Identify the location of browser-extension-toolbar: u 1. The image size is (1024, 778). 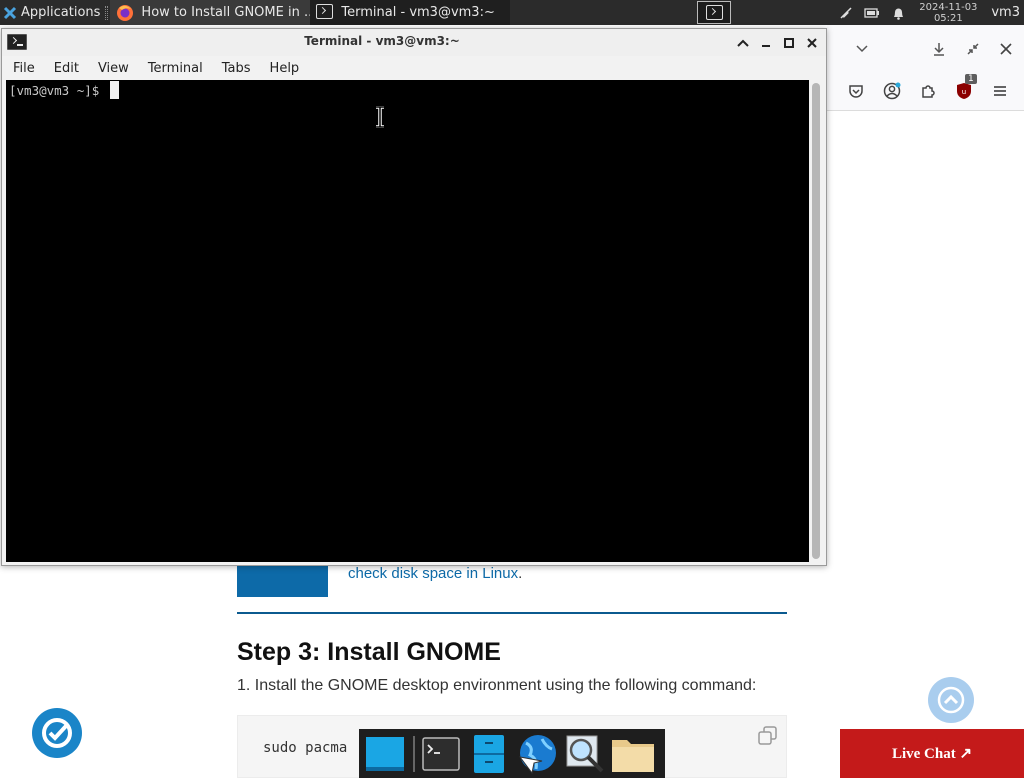
(925, 89).